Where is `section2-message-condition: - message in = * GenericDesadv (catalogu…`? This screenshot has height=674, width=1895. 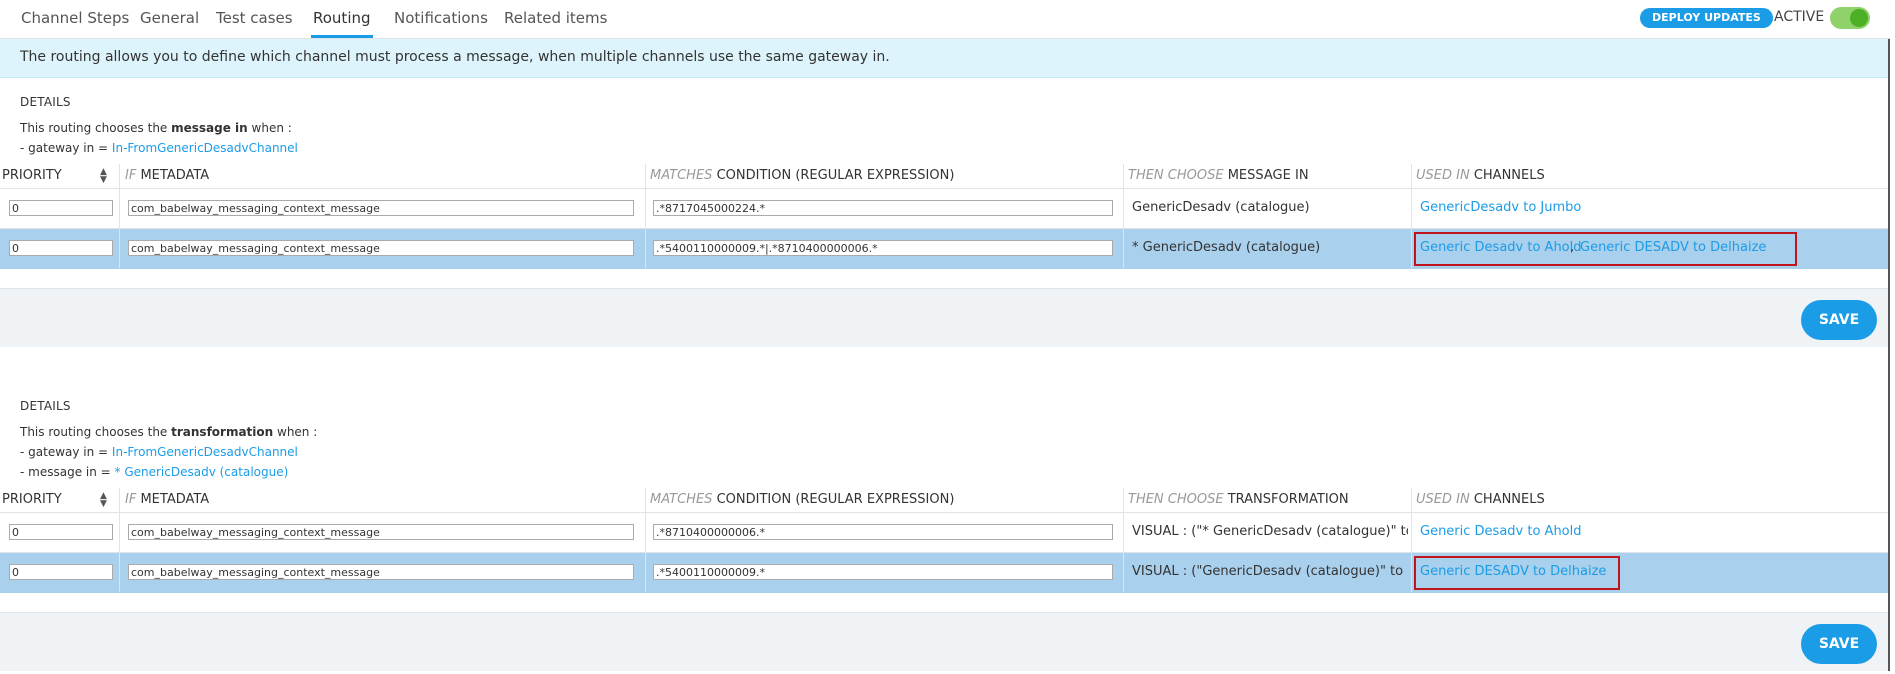
section2-message-condition: - message in = * GenericDesadv (catalogu… is located at coordinates (154, 472).